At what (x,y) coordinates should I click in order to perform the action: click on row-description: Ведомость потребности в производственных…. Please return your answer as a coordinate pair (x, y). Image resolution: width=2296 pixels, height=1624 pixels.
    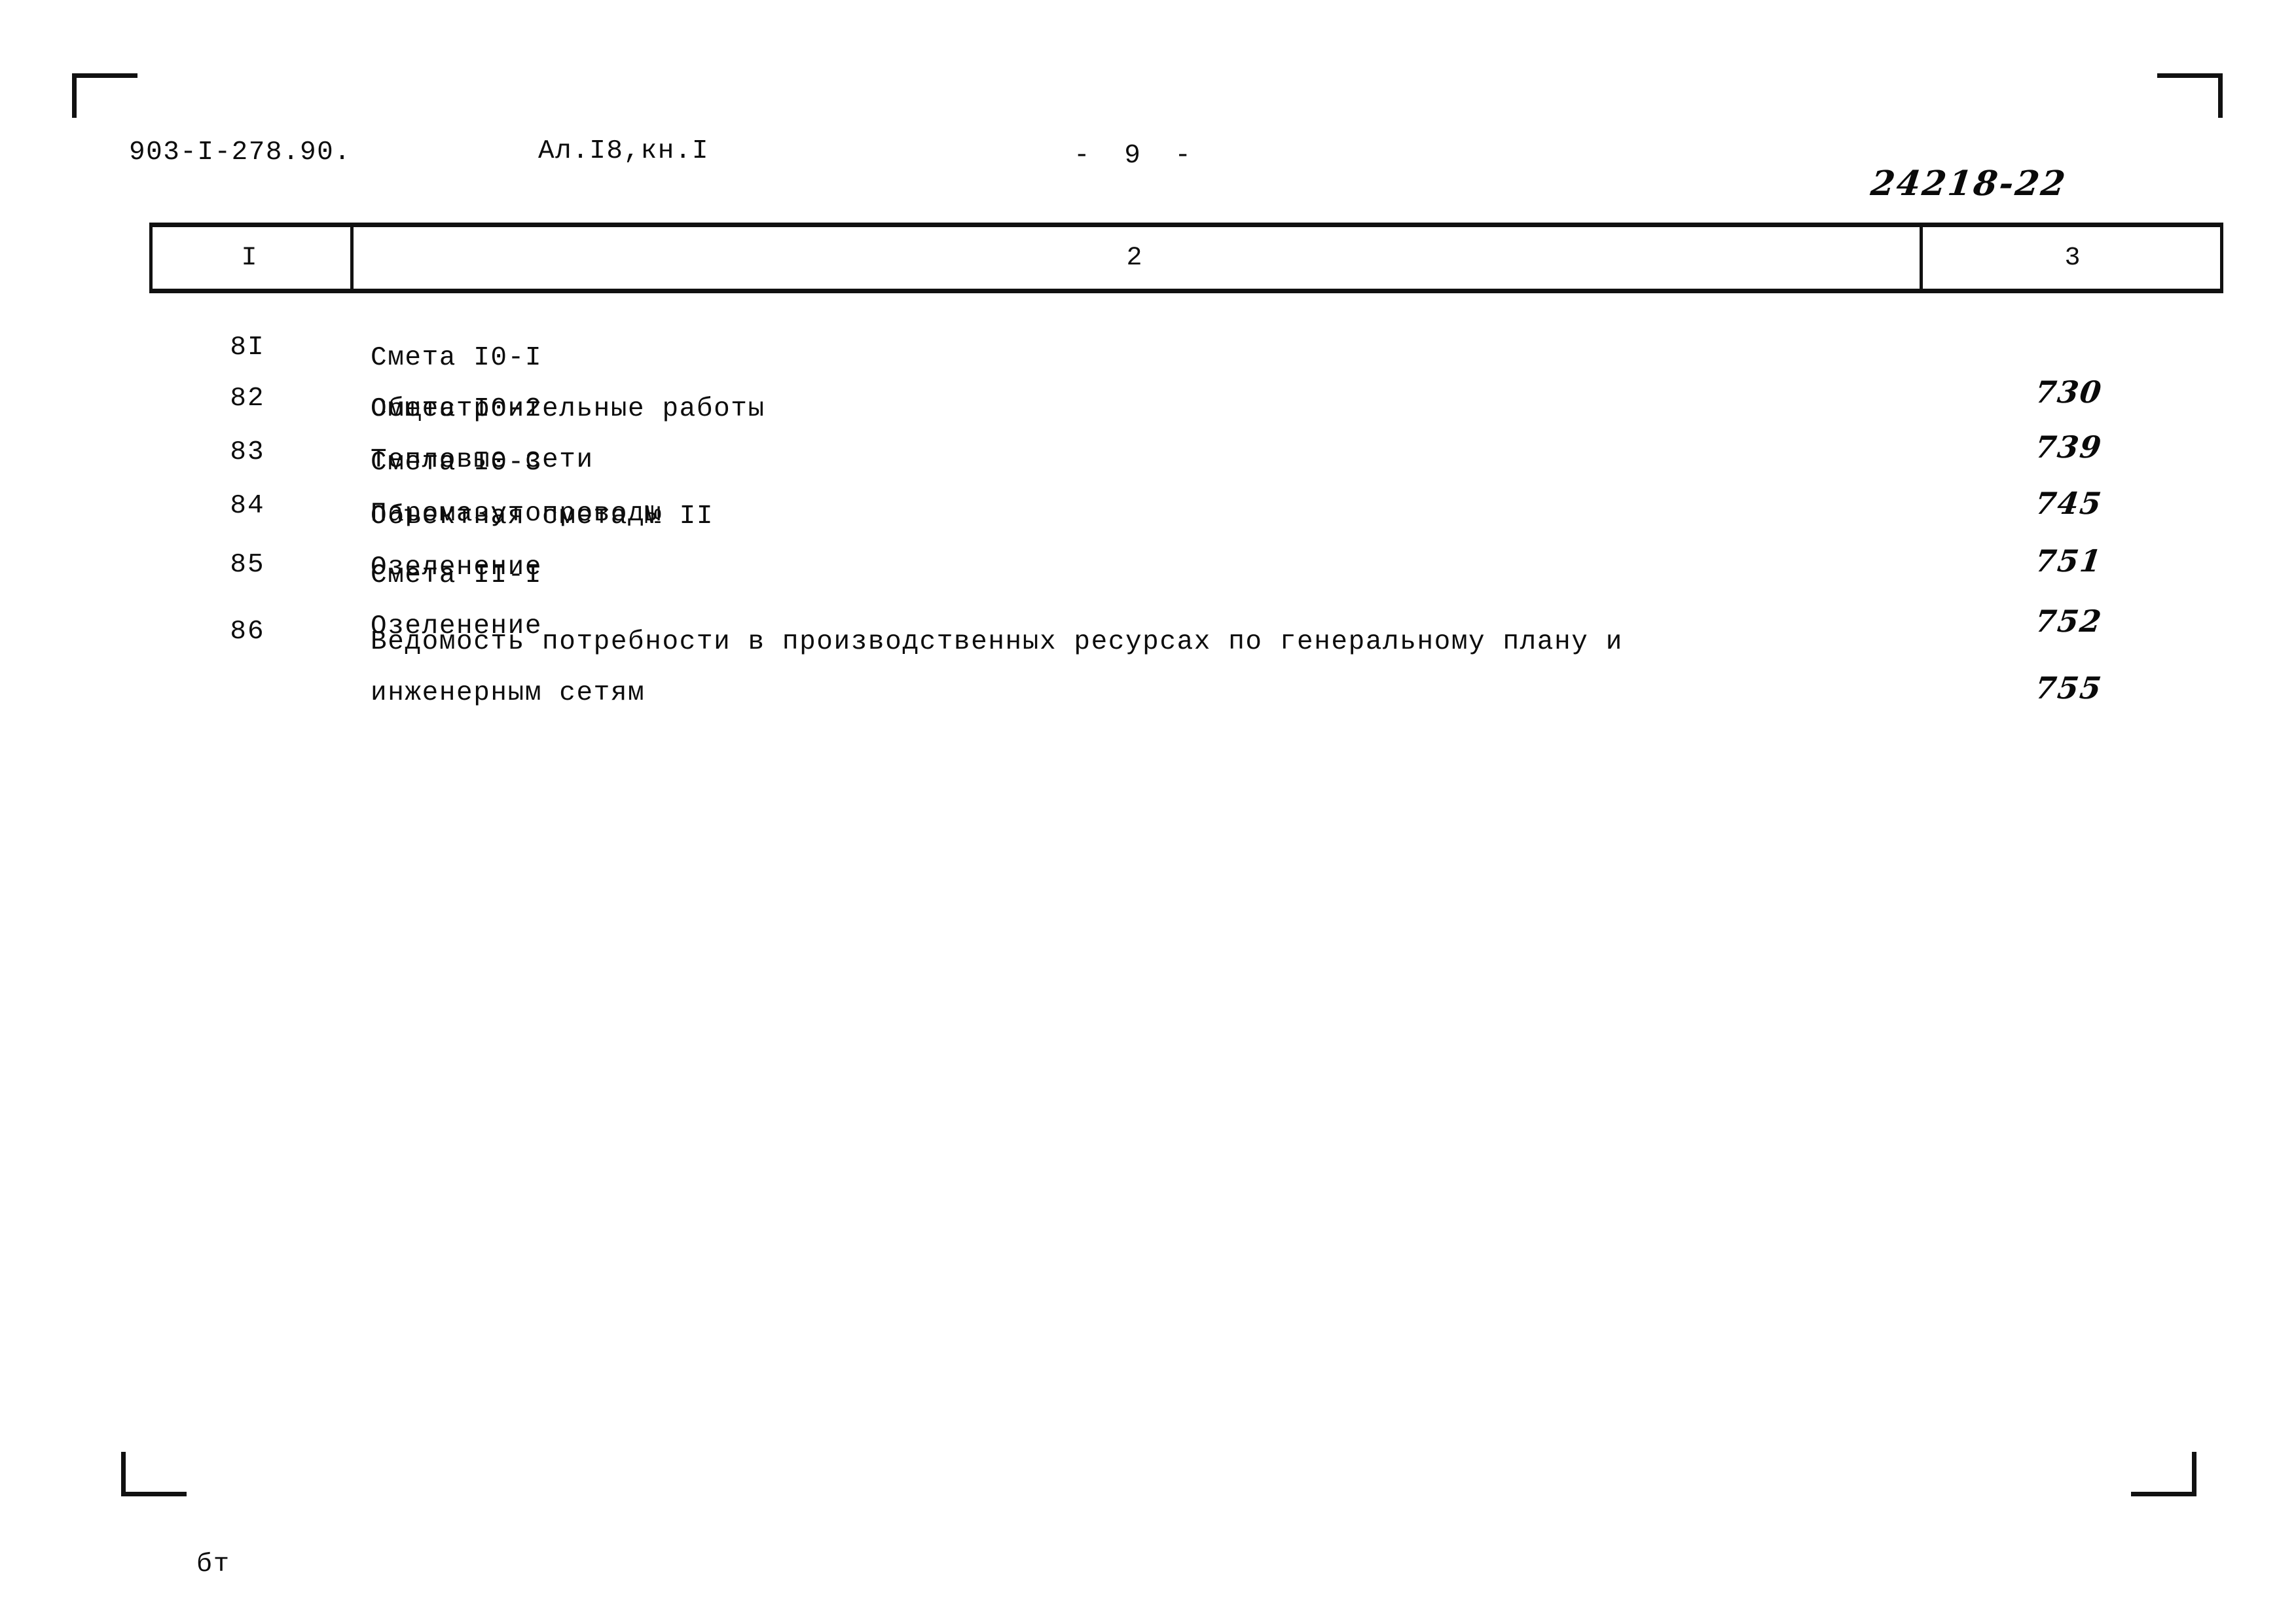
    Looking at the image, I should click on (1179, 668).